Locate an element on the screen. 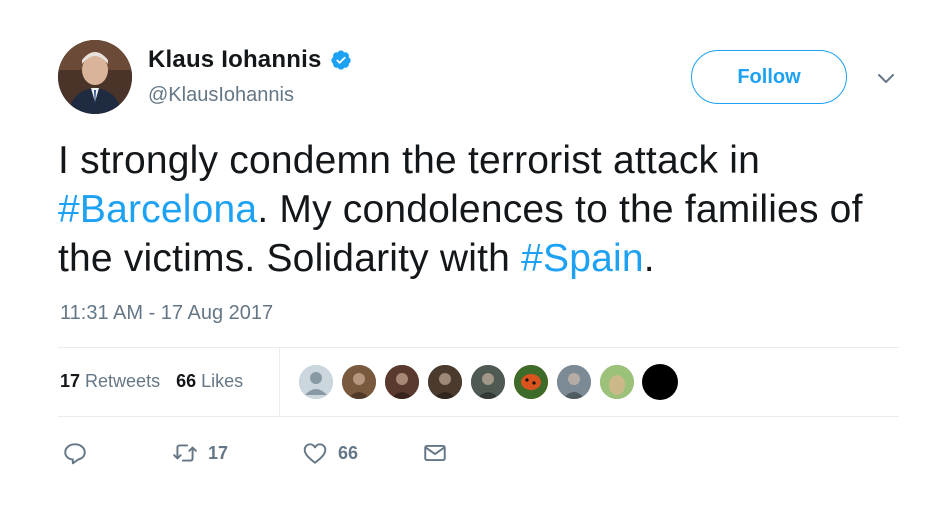  direct-message-button is located at coordinates (435, 453).